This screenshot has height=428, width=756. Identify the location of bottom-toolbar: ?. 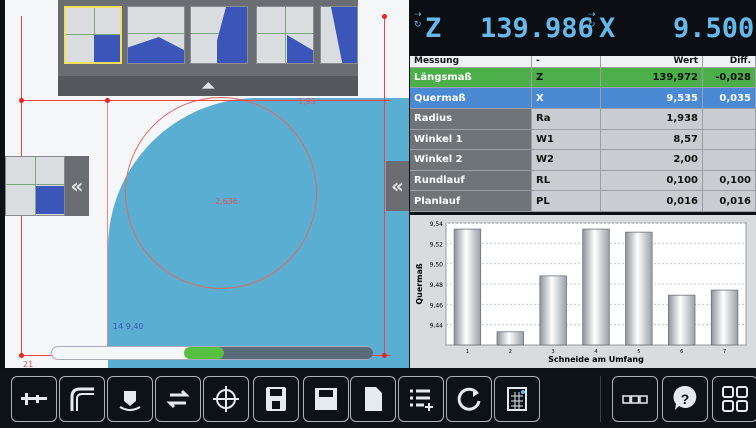
(378, 399).